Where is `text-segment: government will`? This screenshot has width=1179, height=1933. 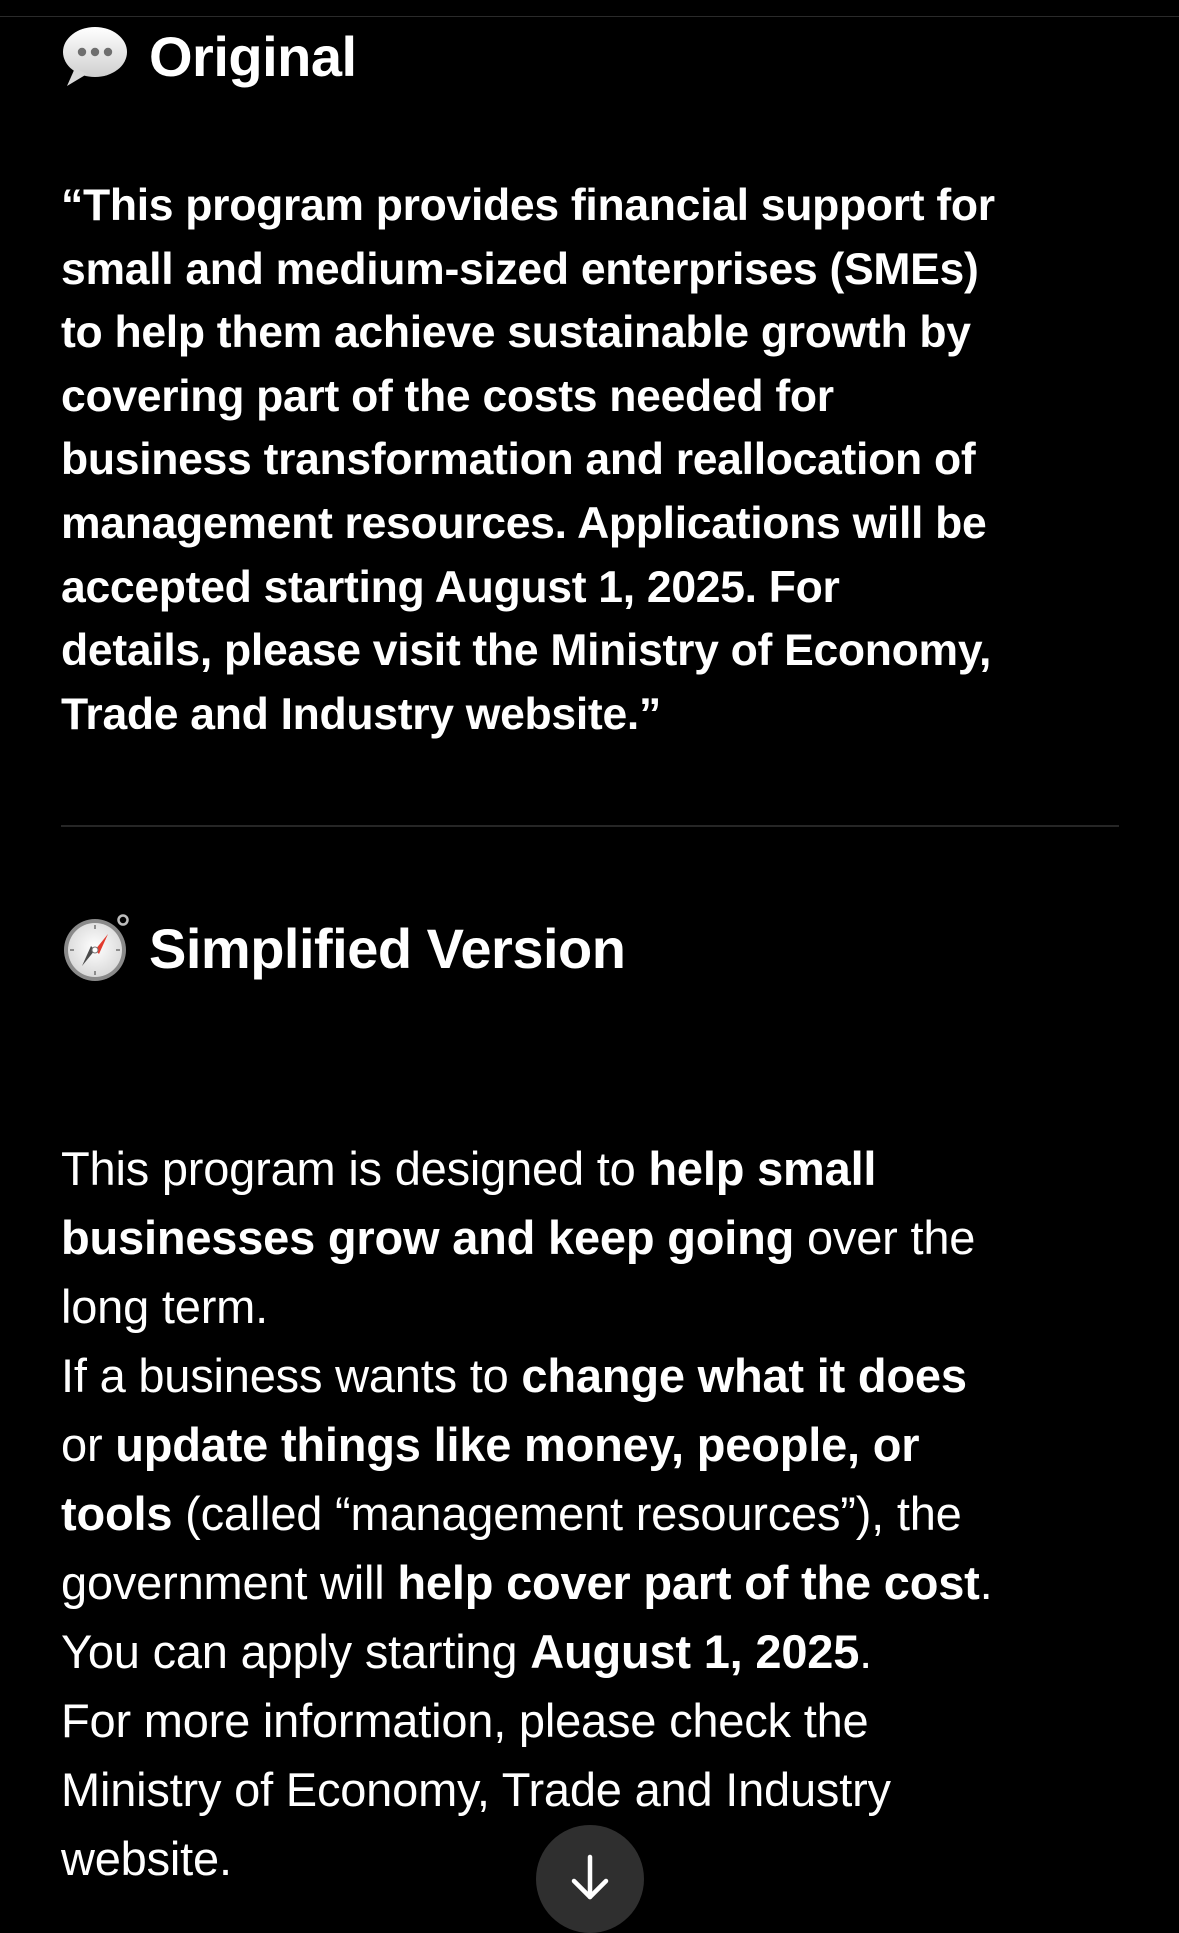 text-segment: government will is located at coordinates (229, 1582).